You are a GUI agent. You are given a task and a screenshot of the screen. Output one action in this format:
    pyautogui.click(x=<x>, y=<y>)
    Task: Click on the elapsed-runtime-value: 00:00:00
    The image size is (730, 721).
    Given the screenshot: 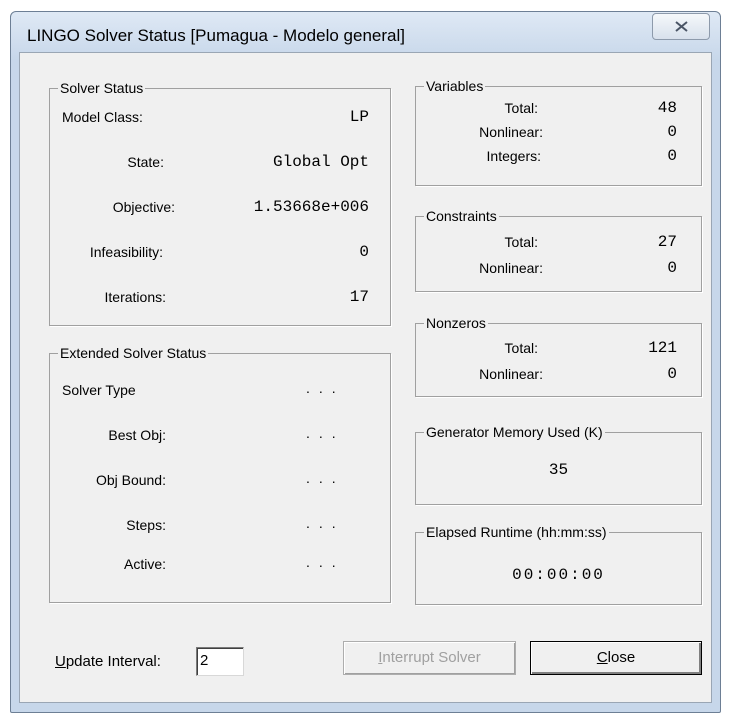 What is the action you would take?
    pyautogui.click(x=558, y=575)
    